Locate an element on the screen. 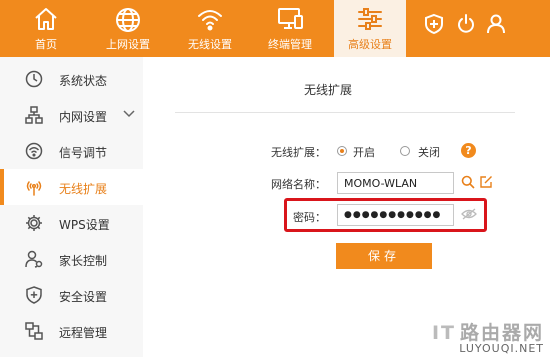 The image size is (550, 357). plus-shield-icon is located at coordinates (434, 24).